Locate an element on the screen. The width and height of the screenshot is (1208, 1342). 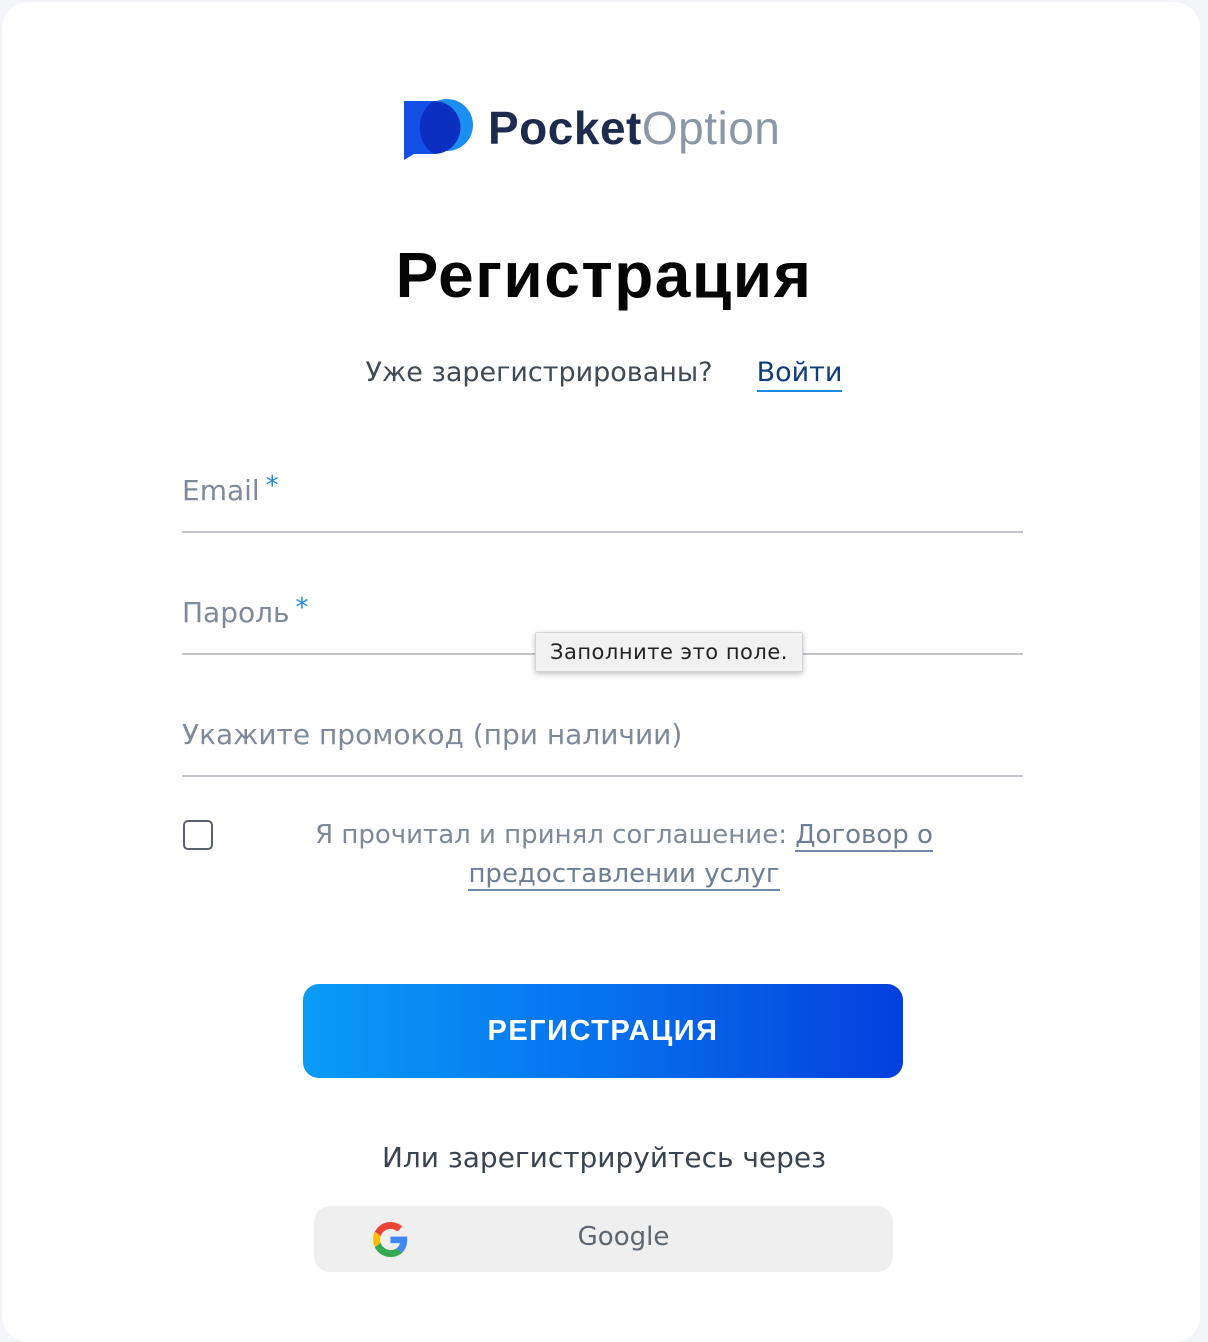
promo-code-input is located at coordinates (604, 742).